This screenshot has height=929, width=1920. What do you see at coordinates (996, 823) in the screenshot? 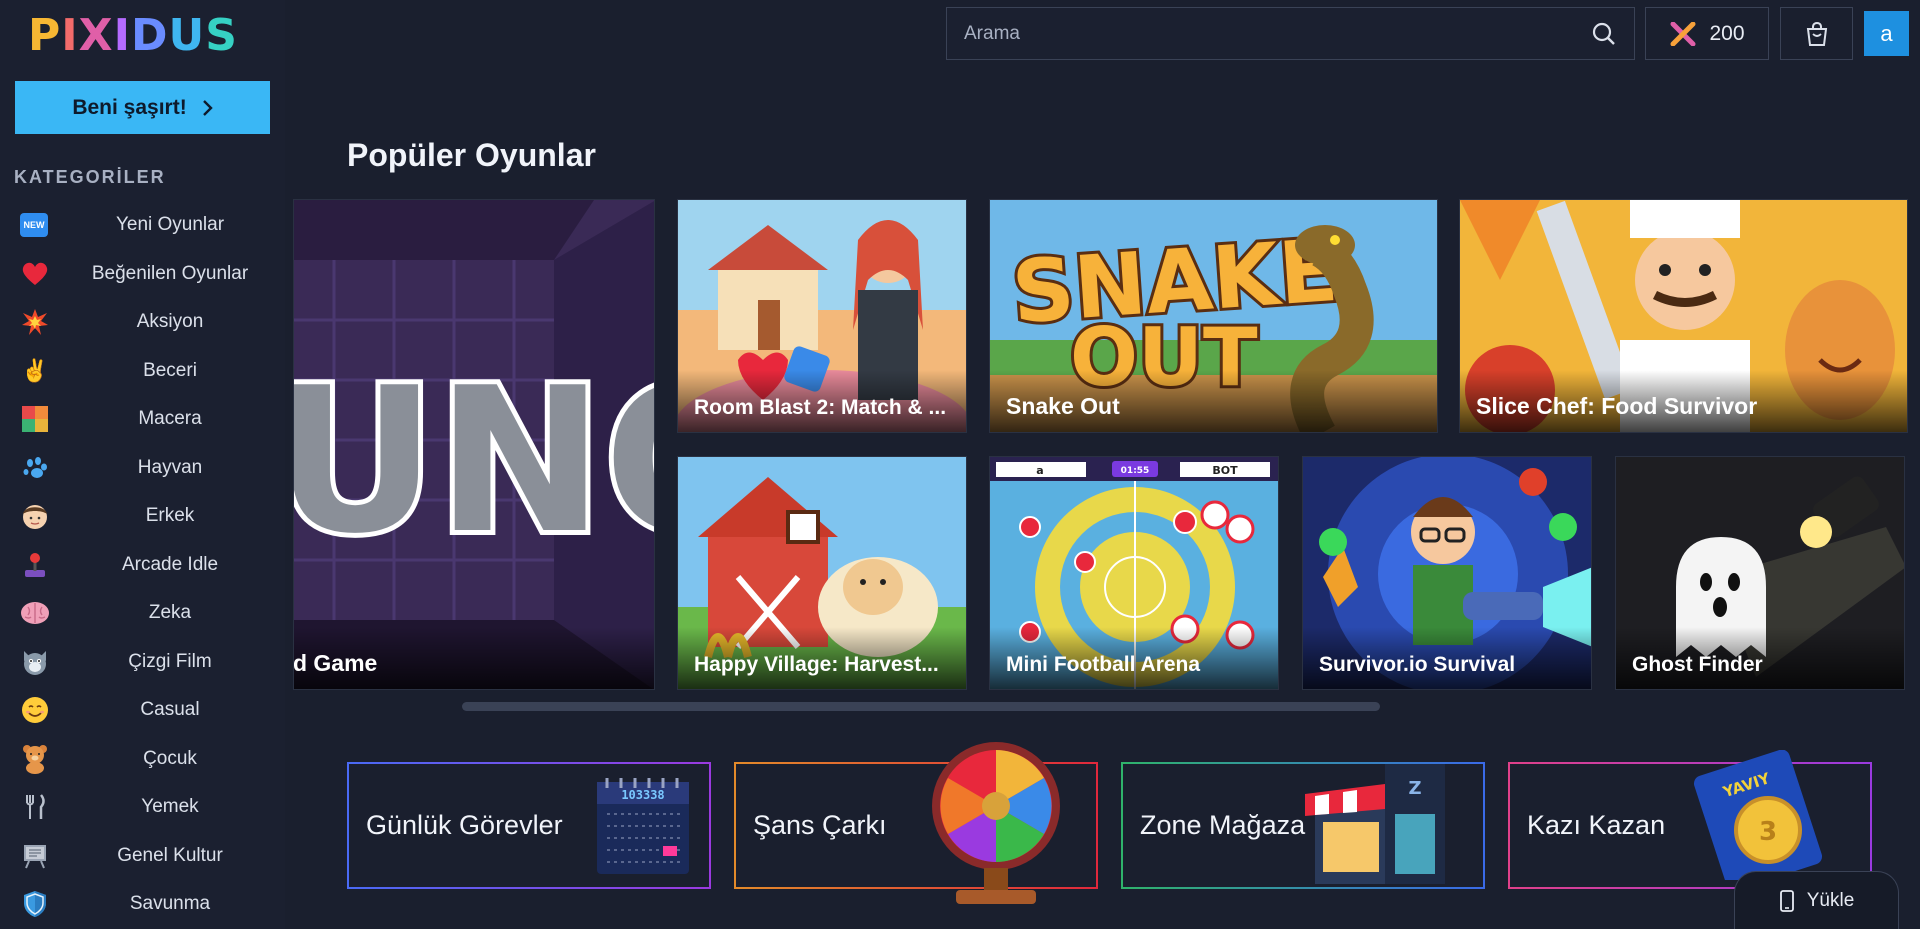
I see `fortune-wheel-icon` at bounding box center [996, 823].